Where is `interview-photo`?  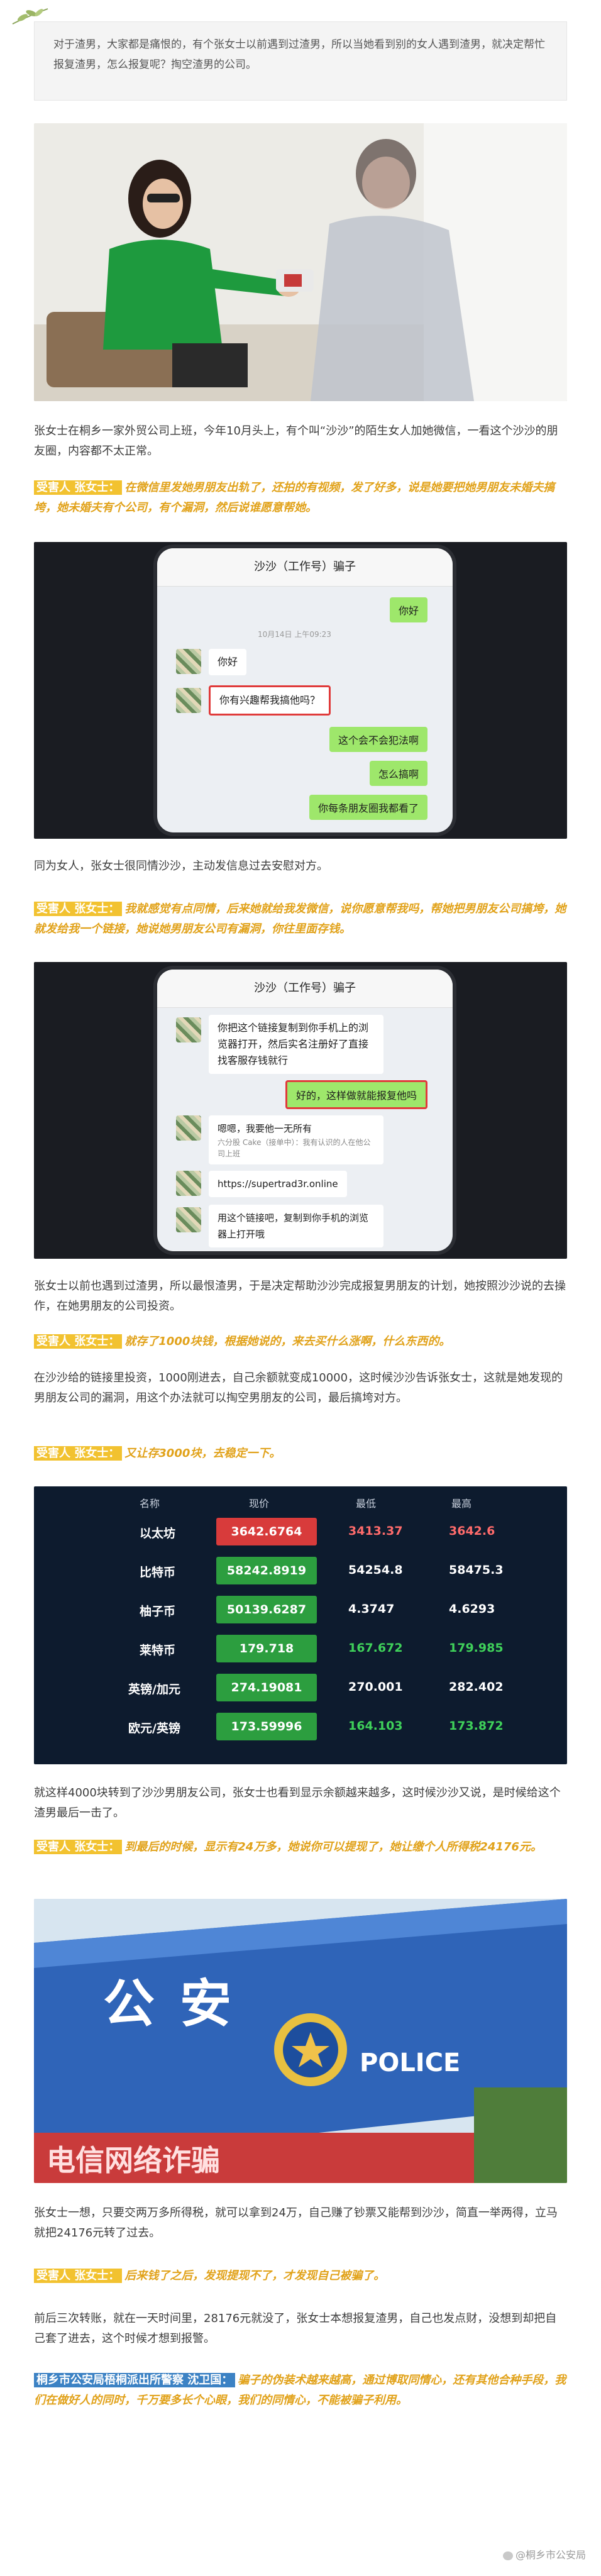 interview-photo is located at coordinates (300, 262).